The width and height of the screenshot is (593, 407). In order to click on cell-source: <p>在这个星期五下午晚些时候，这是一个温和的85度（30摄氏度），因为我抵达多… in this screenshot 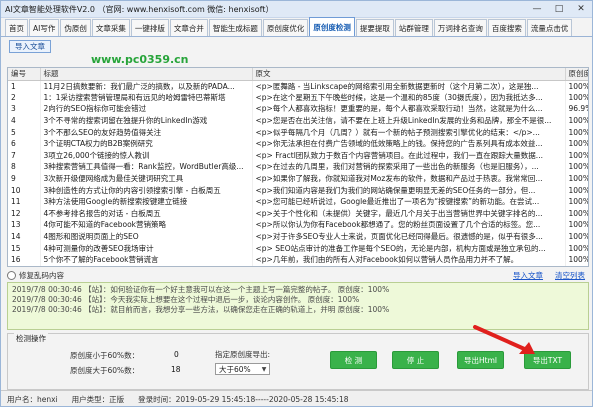, I will do `click(409, 97)`.